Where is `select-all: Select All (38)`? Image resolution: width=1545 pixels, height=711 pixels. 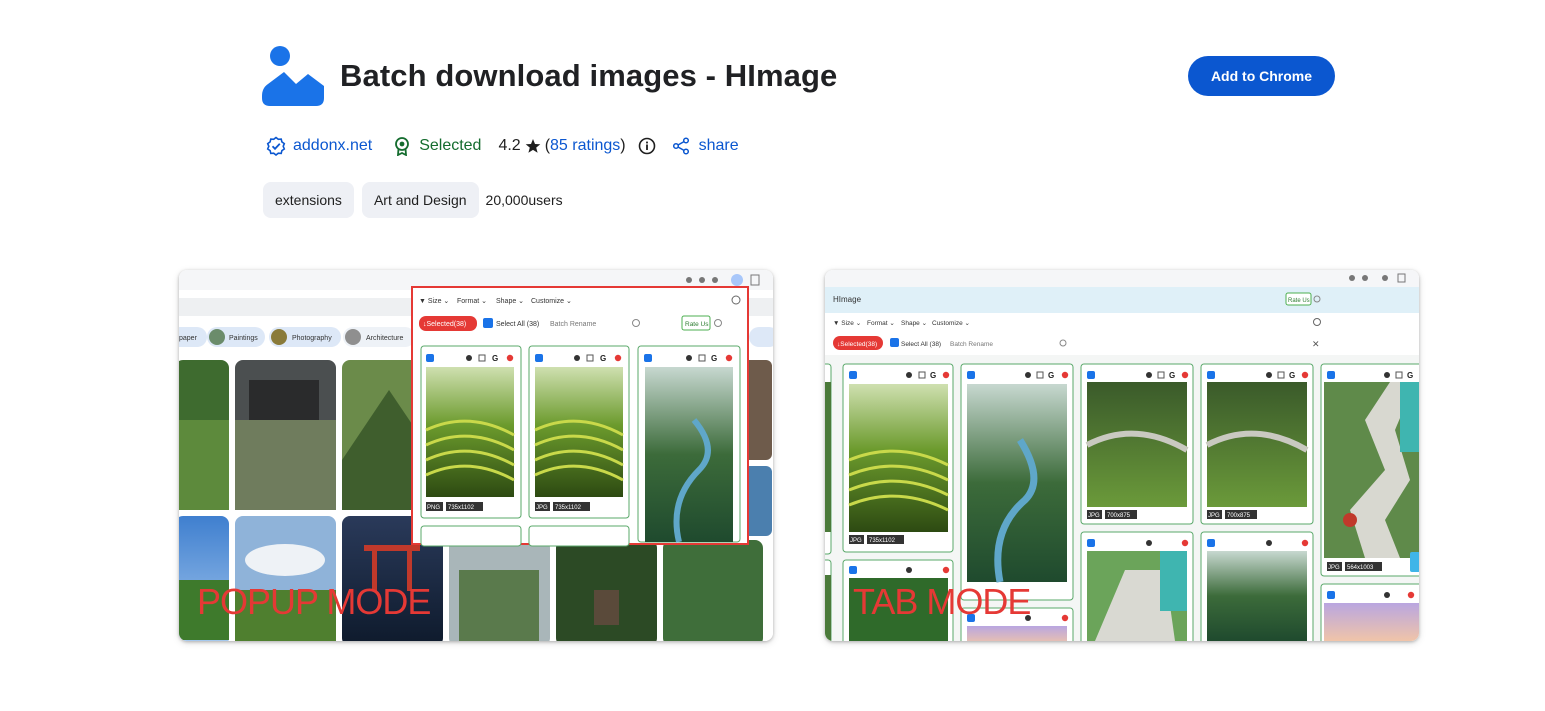 select-all: Select All (38) is located at coordinates (517, 324).